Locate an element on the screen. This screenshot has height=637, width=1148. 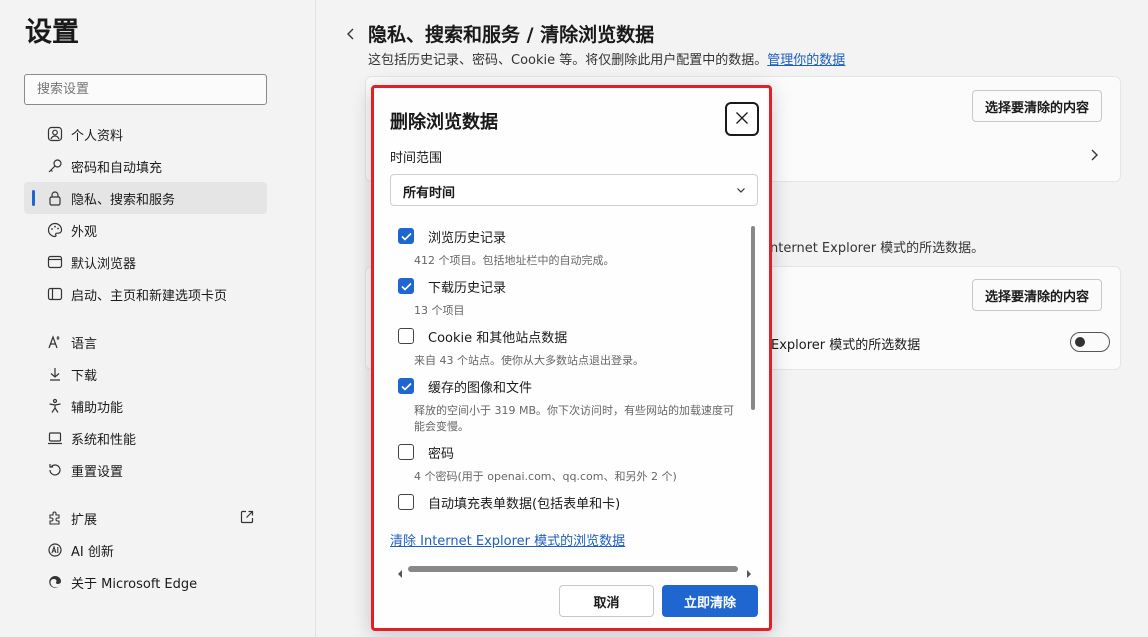
ie-clear-toggle is located at coordinates (1090, 342).